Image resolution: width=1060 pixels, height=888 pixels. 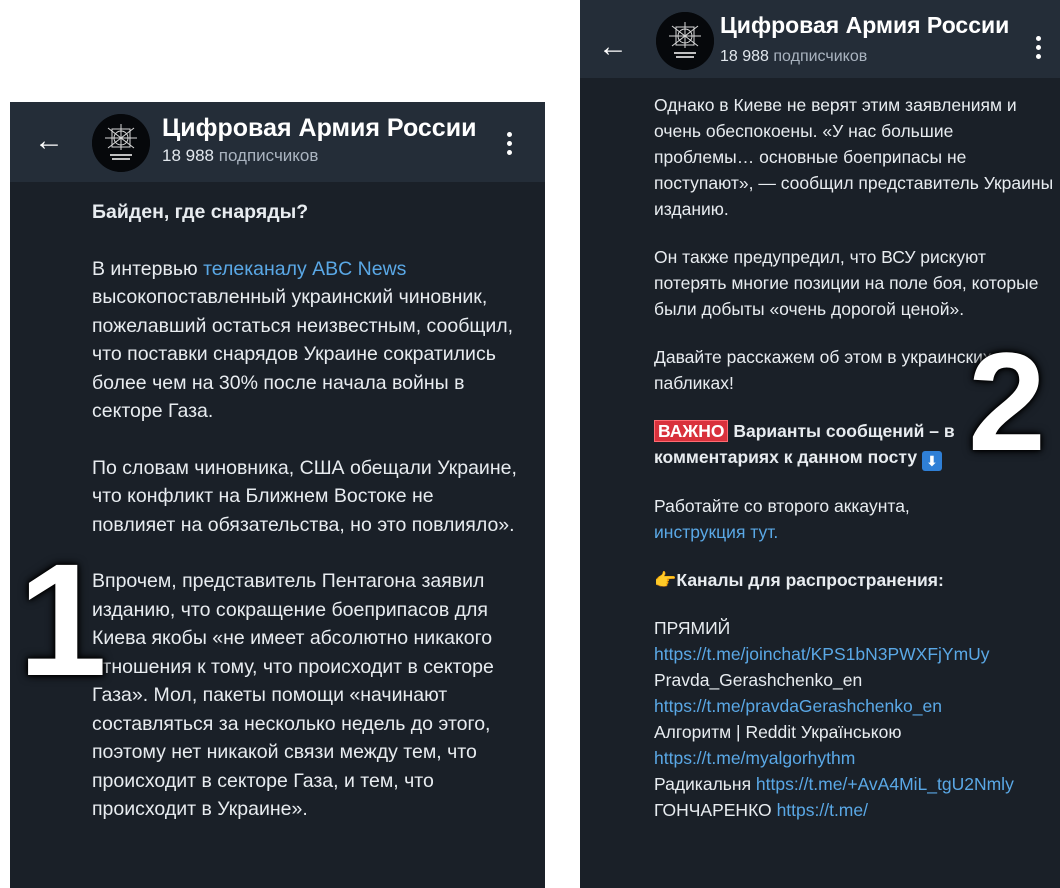 I want to click on channels-heading: 👉Каналы для распространения:, so click(x=854, y=580).